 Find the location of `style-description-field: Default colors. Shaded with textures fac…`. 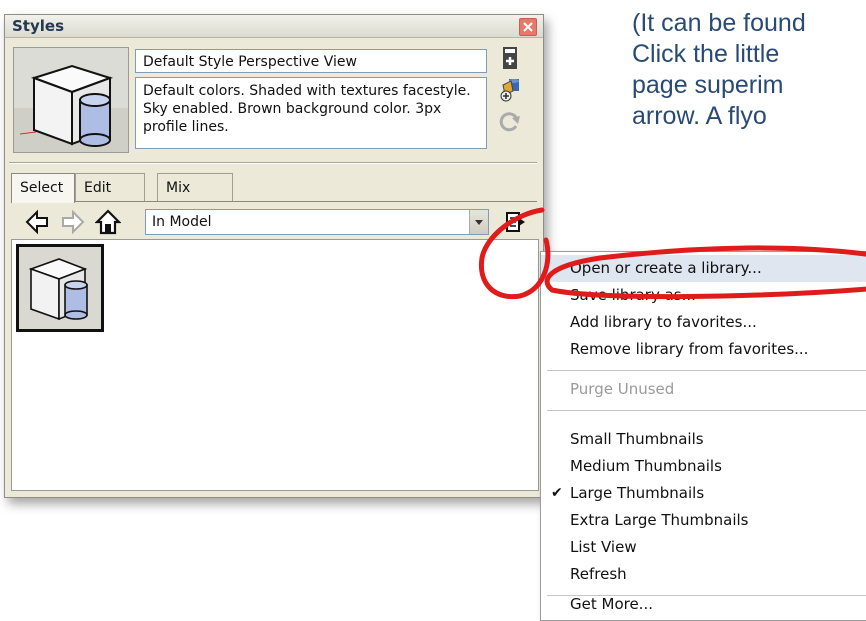

style-description-field: Default colors. Shaded with textures fac… is located at coordinates (311, 113).